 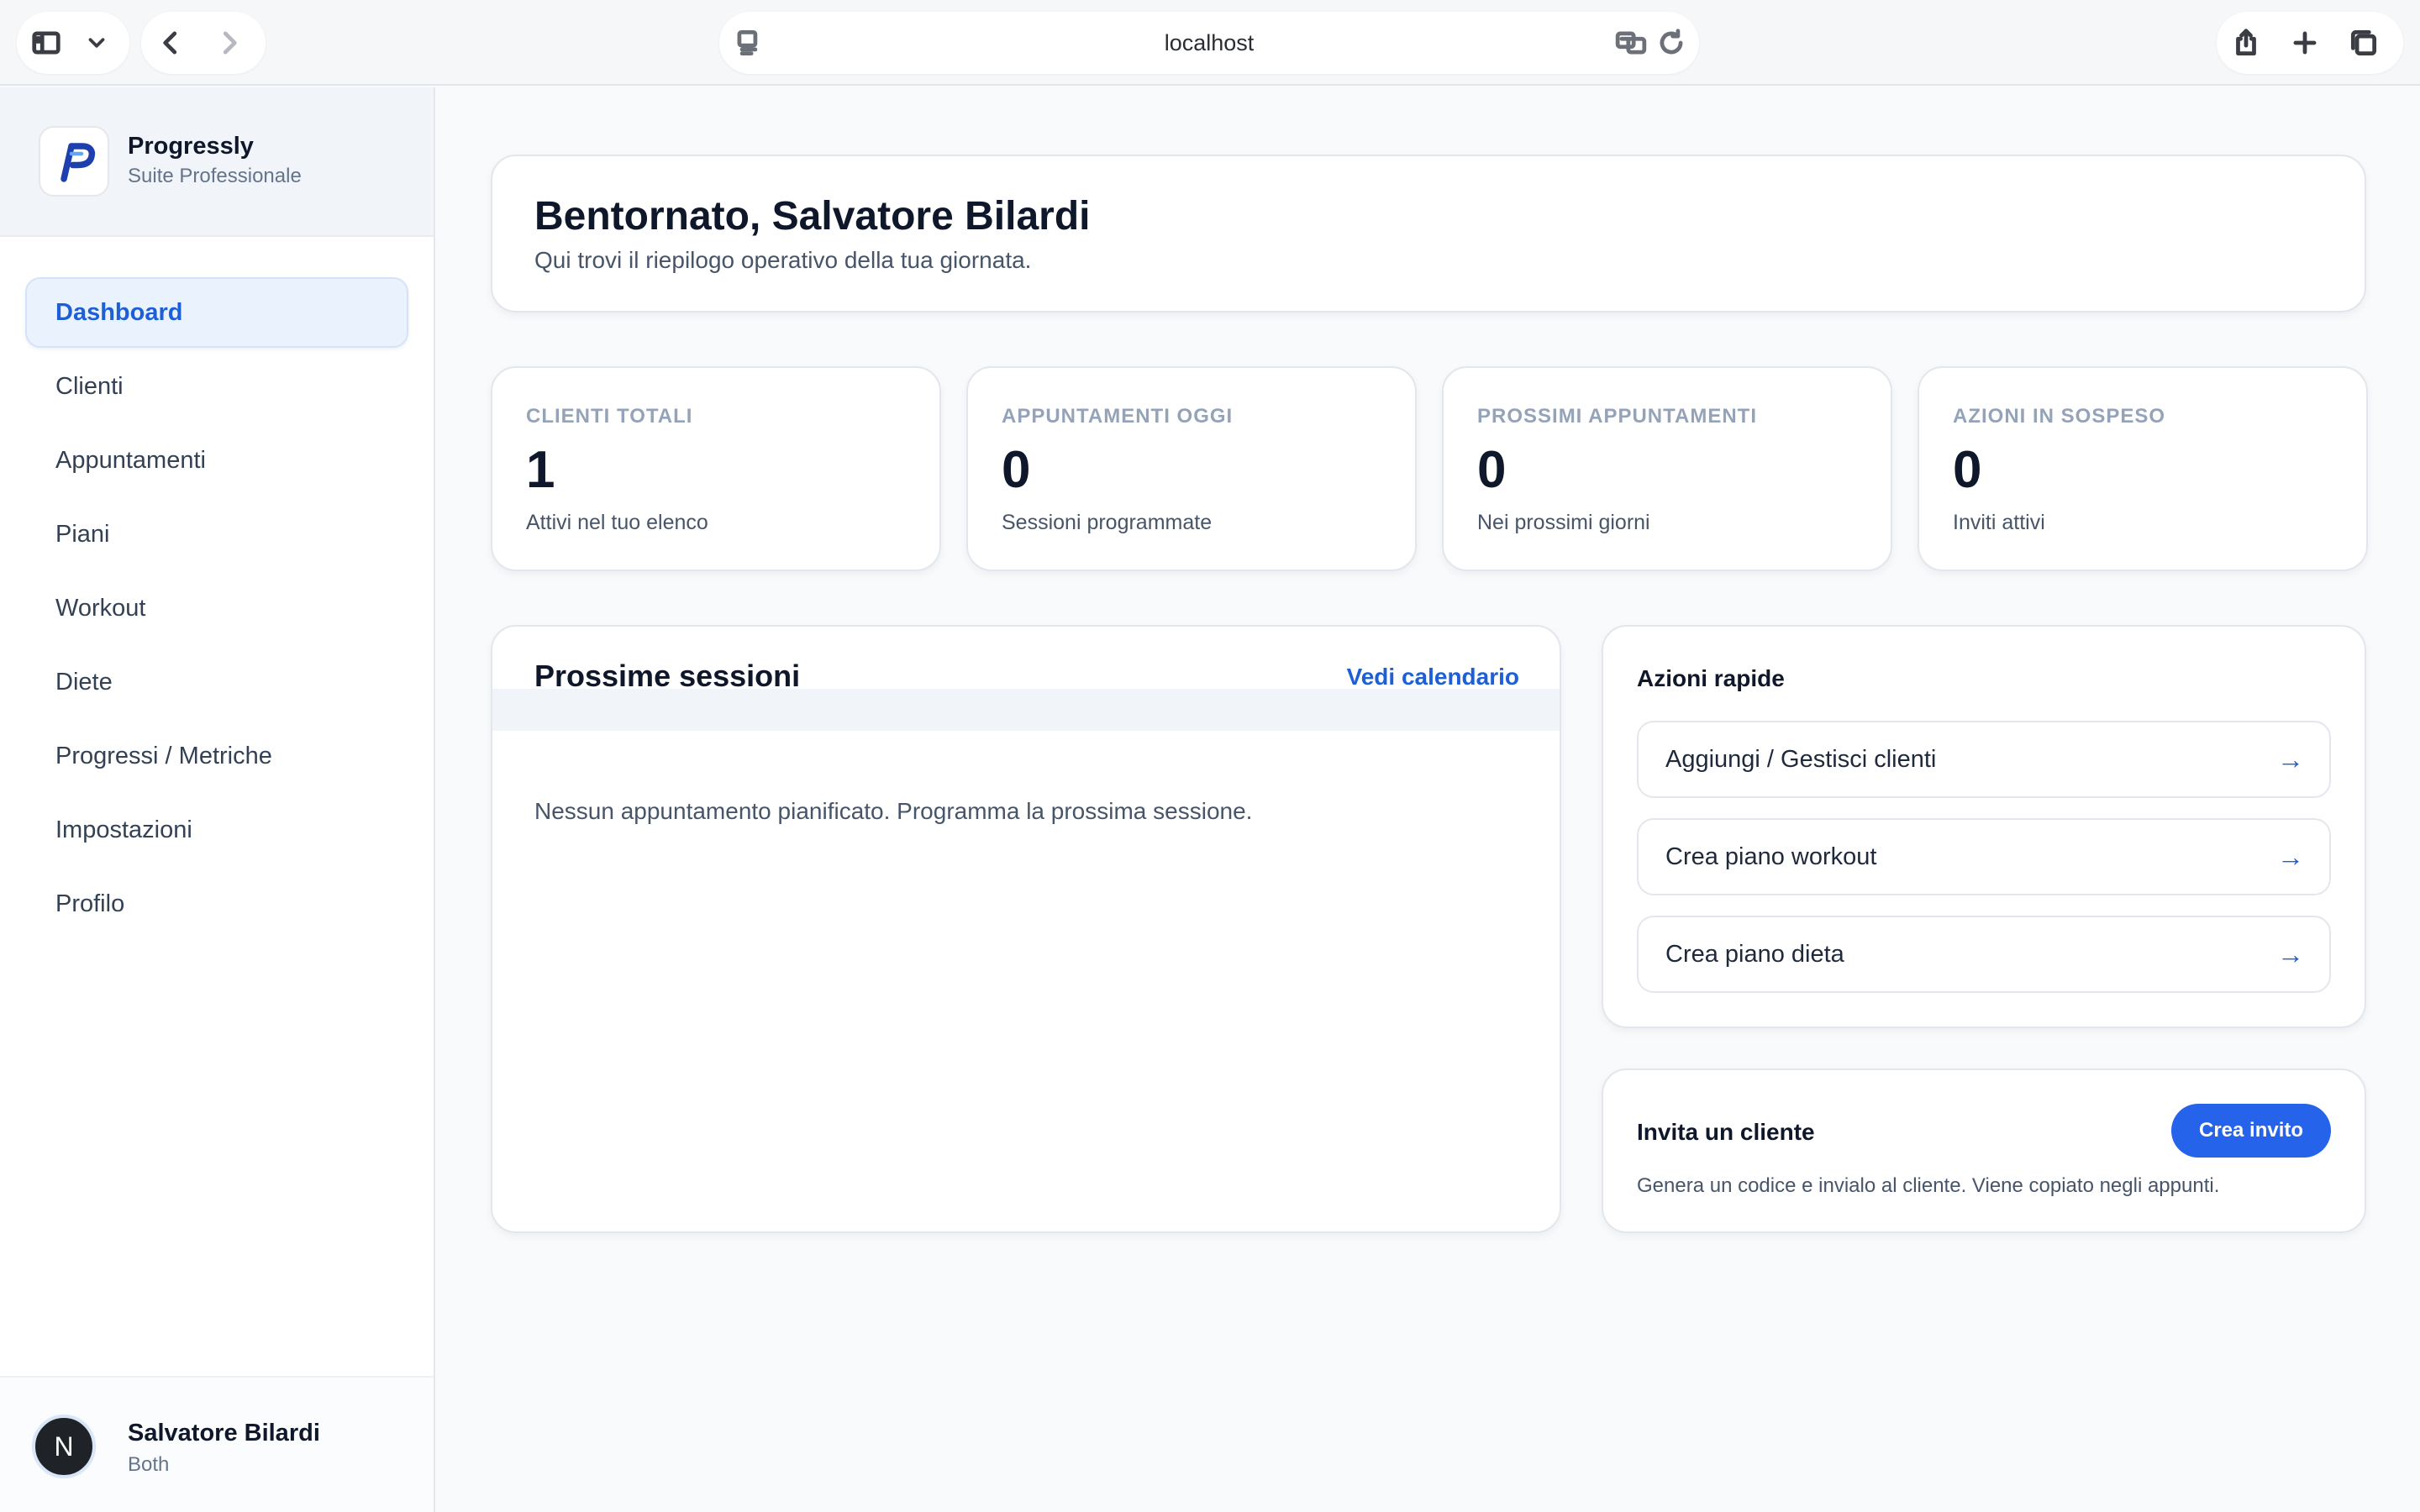 What do you see at coordinates (1118, 416) in the screenshot?
I see `stat-label: APPUNTAMENTI OGGI` at bounding box center [1118, 416].